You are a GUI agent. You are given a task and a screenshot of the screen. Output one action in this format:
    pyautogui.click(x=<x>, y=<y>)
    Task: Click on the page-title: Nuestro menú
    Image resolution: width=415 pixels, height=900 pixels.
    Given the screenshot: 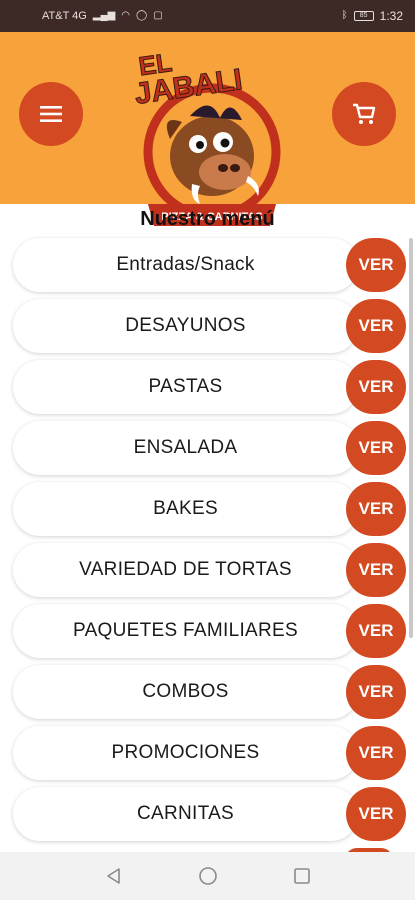 What is the action you would take?
    pyautogui.click(x=207, y=219)
    